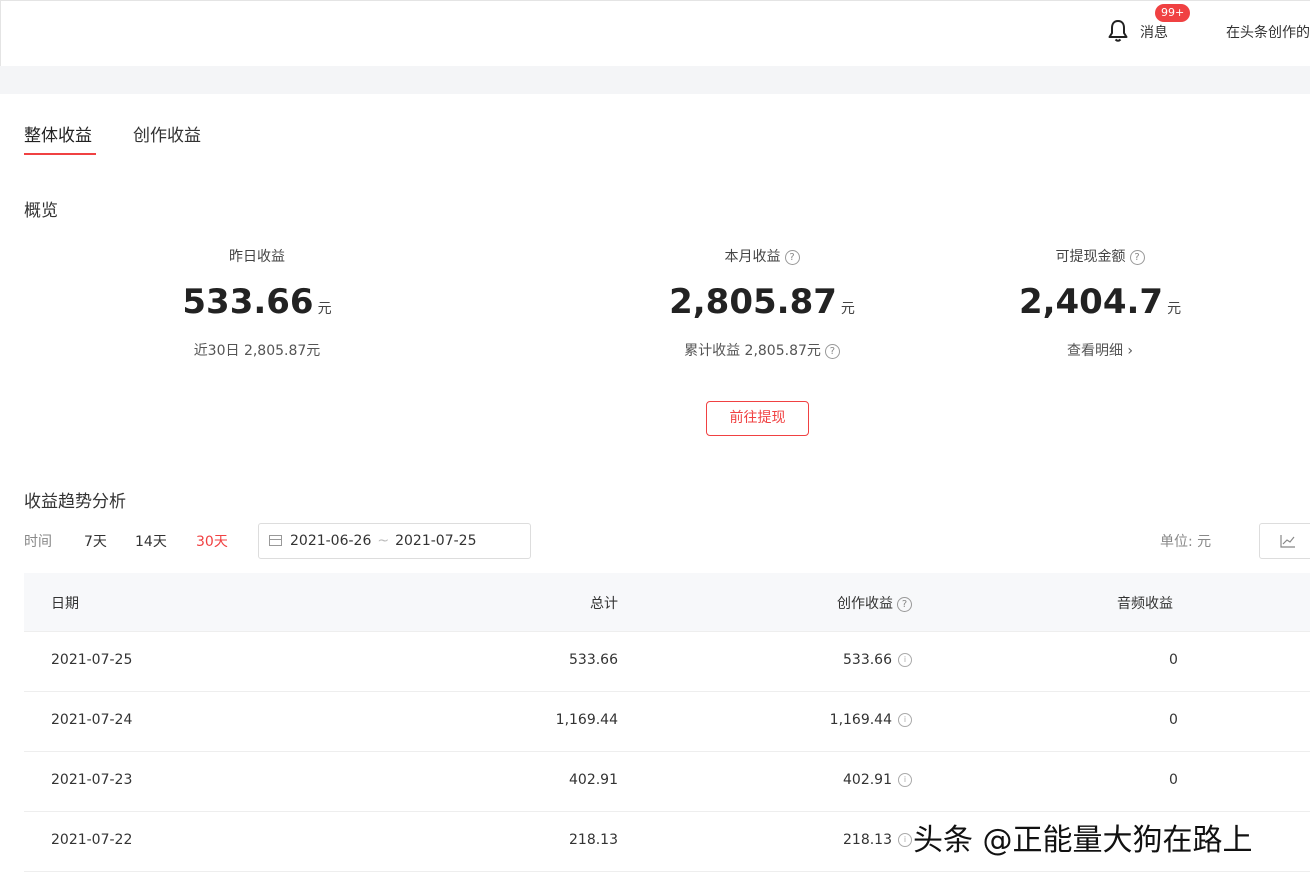  I want to click on cell-date: 2021-07-25, so click(91, 660).